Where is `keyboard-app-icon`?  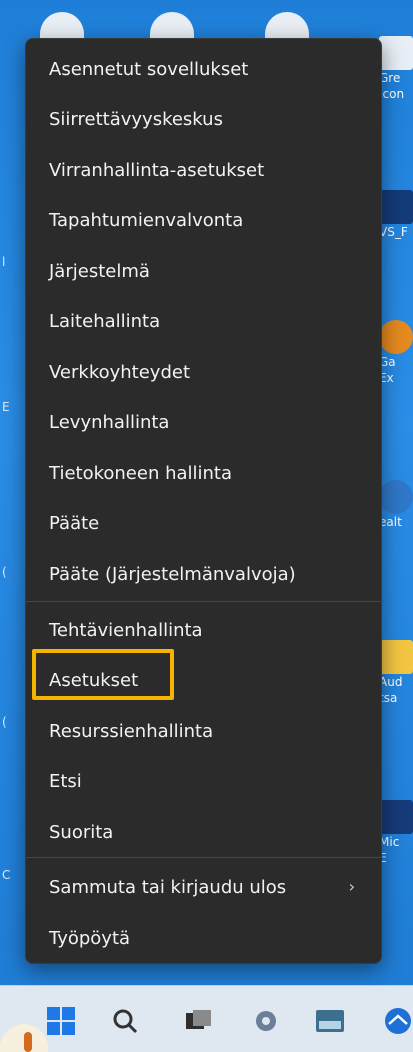
keyboard-app-icon is located at coordinates (330, 1021).